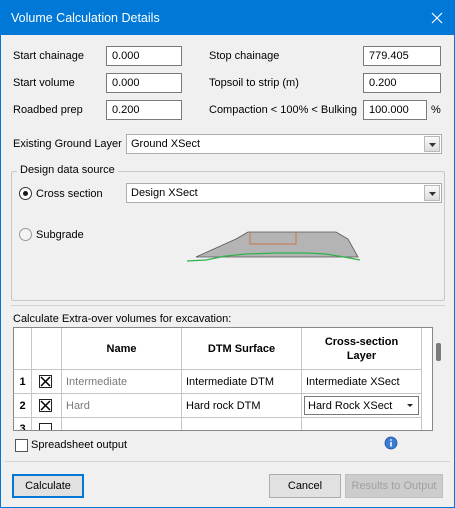 The width and height of the screenshot is (455, 508). I want to click on dtm-cell, so click(242, 424).